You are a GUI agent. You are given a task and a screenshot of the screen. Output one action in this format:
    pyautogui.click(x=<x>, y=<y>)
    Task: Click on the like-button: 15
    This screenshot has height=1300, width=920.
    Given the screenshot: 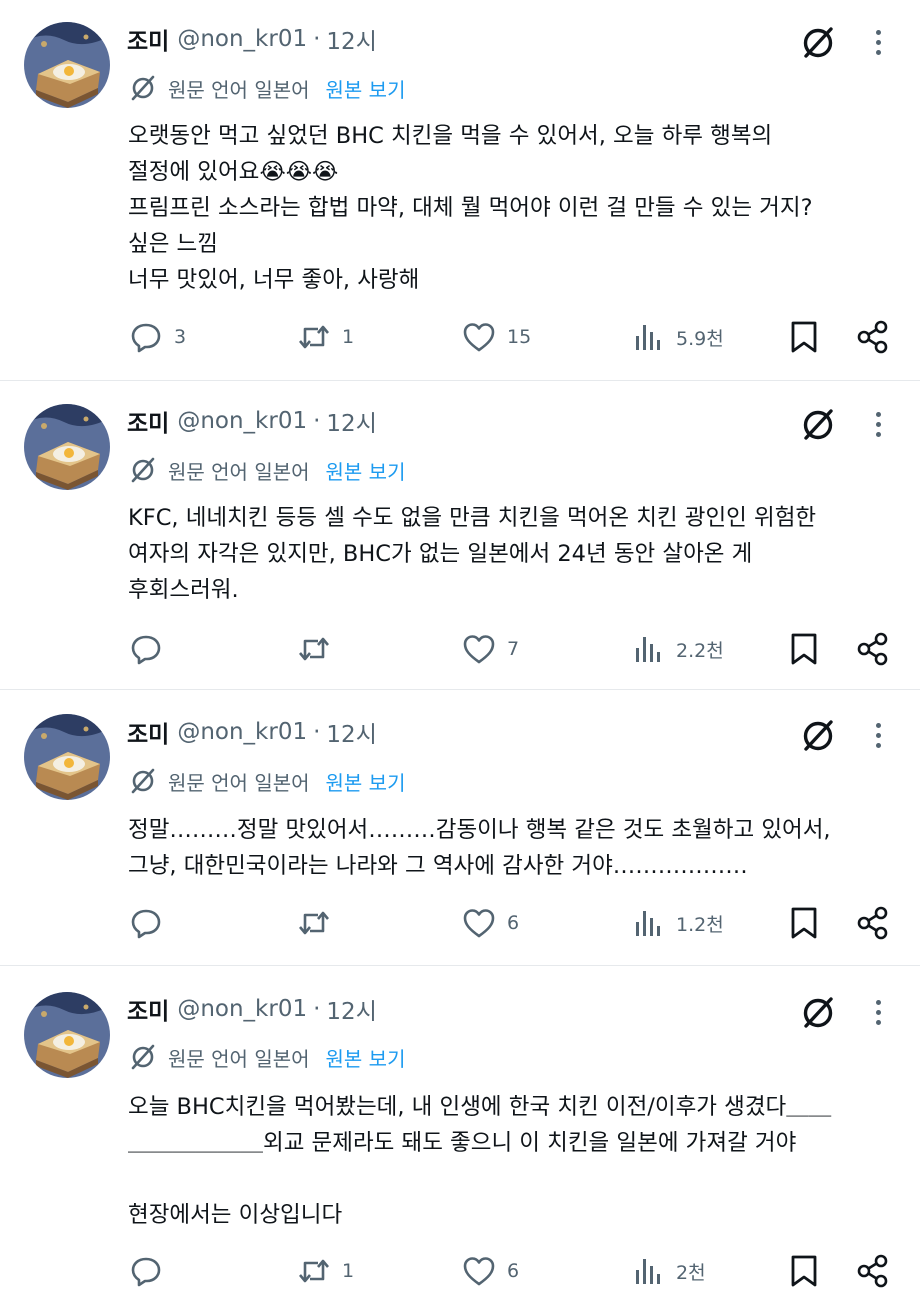 What is the action you would take?
    pyautogui.click(x=496, y=337)
    